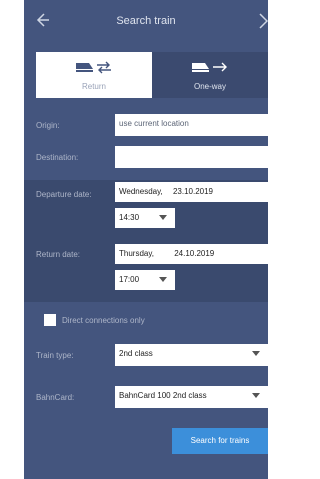 The image size is (320, 479). I want to click on tab-one-way: One-way, so click(210, 75).